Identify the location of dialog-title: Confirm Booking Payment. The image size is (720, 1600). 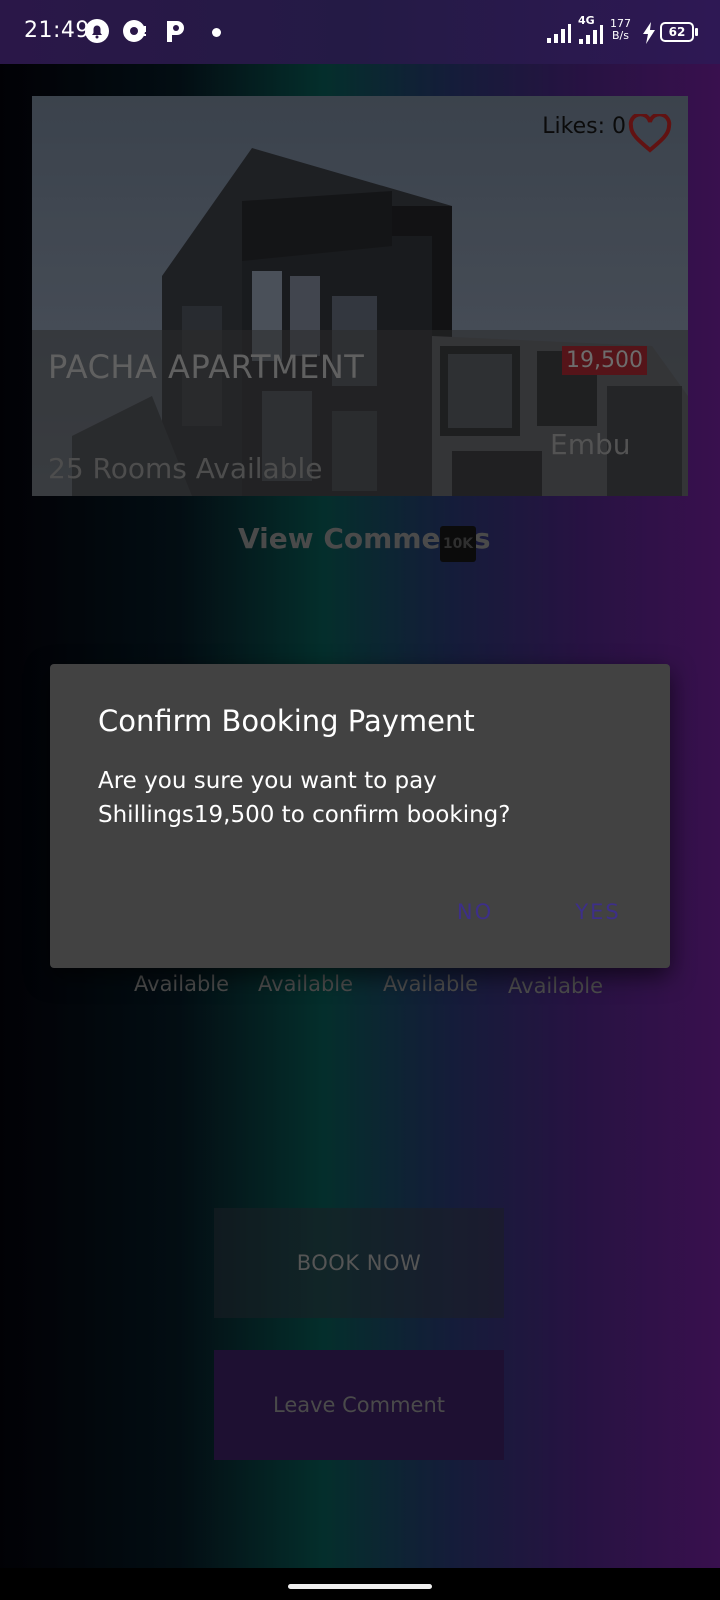
(286, 721).